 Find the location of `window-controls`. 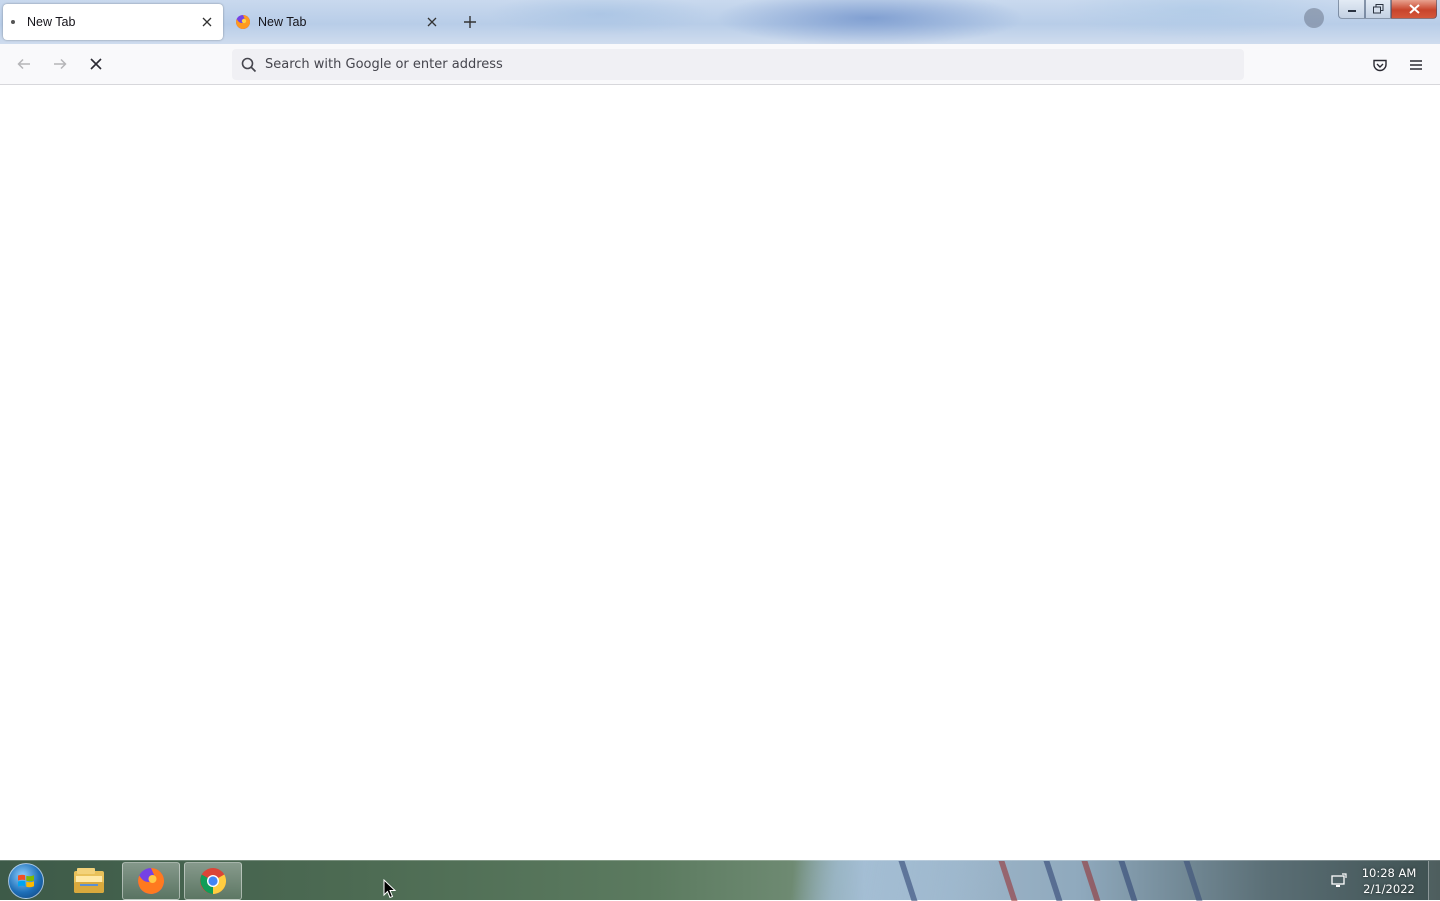

window-controls is located at coordinates (1387, 9).